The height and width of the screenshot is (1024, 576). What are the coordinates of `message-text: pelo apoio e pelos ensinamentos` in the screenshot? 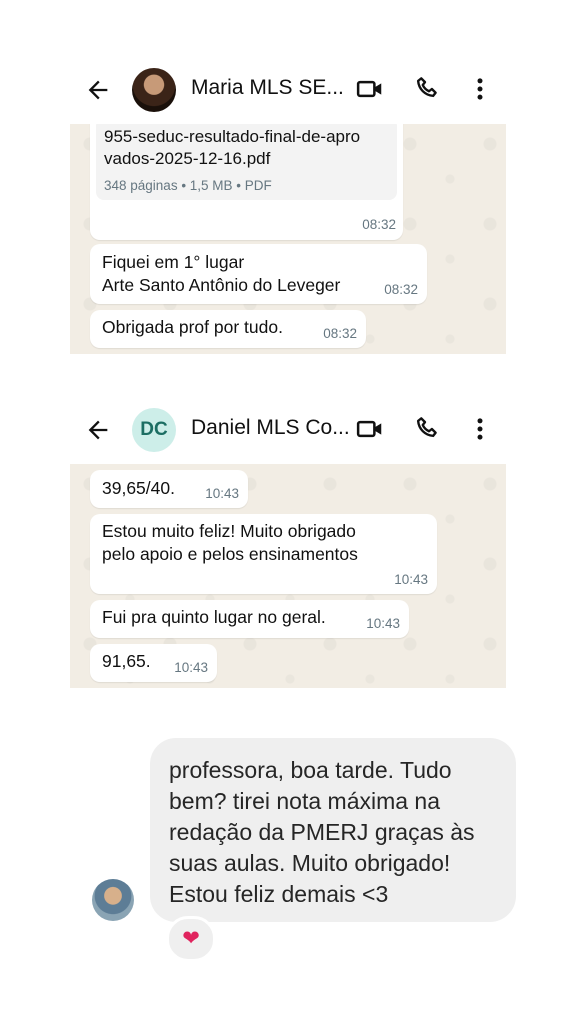 It's located at (230, 554).